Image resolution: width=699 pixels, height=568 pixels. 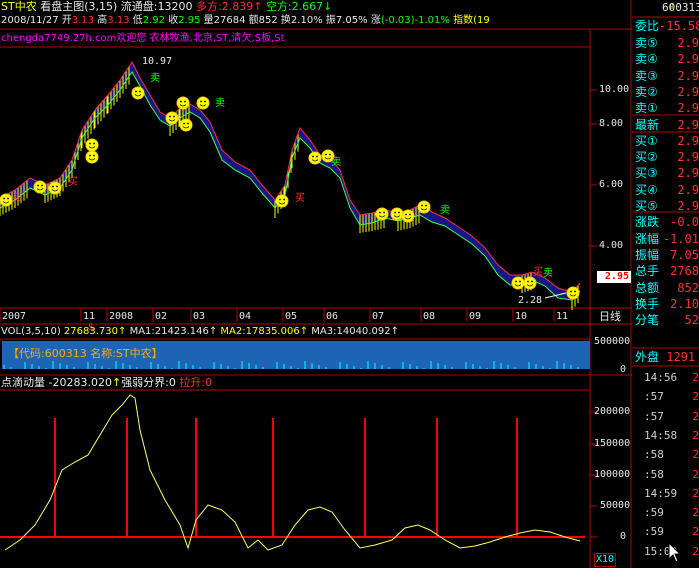 What do you see at coordinates (665, 255) in the screenshot?
I see `order-book-row: 振幅 7.05` at bounding box center [665, 255].